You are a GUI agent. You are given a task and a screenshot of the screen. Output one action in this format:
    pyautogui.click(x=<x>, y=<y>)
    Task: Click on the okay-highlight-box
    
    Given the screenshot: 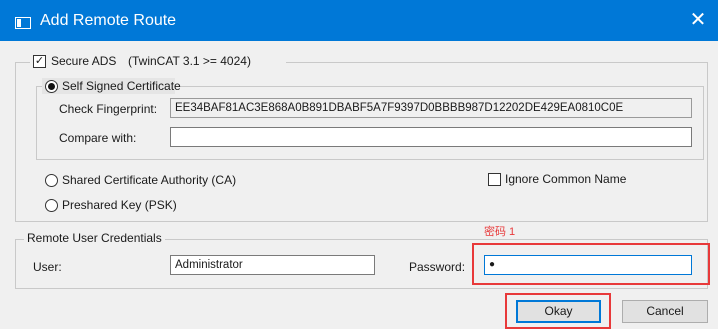 What is the action you would take?
    pyautogui.click(x=558, y=311)
    